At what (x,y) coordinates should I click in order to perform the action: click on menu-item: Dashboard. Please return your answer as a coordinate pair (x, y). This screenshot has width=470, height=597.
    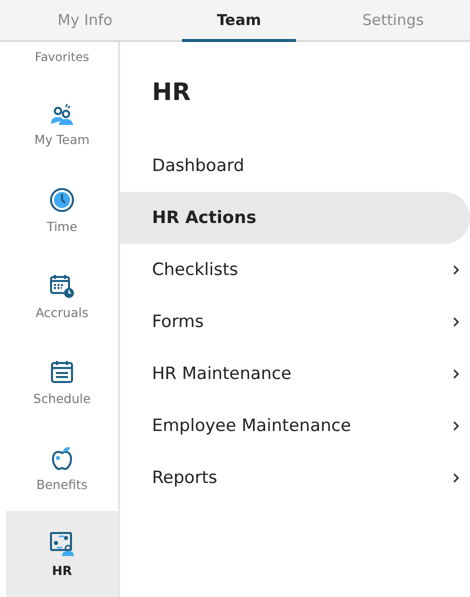
    Looking at the image, I should click on (295, 166).